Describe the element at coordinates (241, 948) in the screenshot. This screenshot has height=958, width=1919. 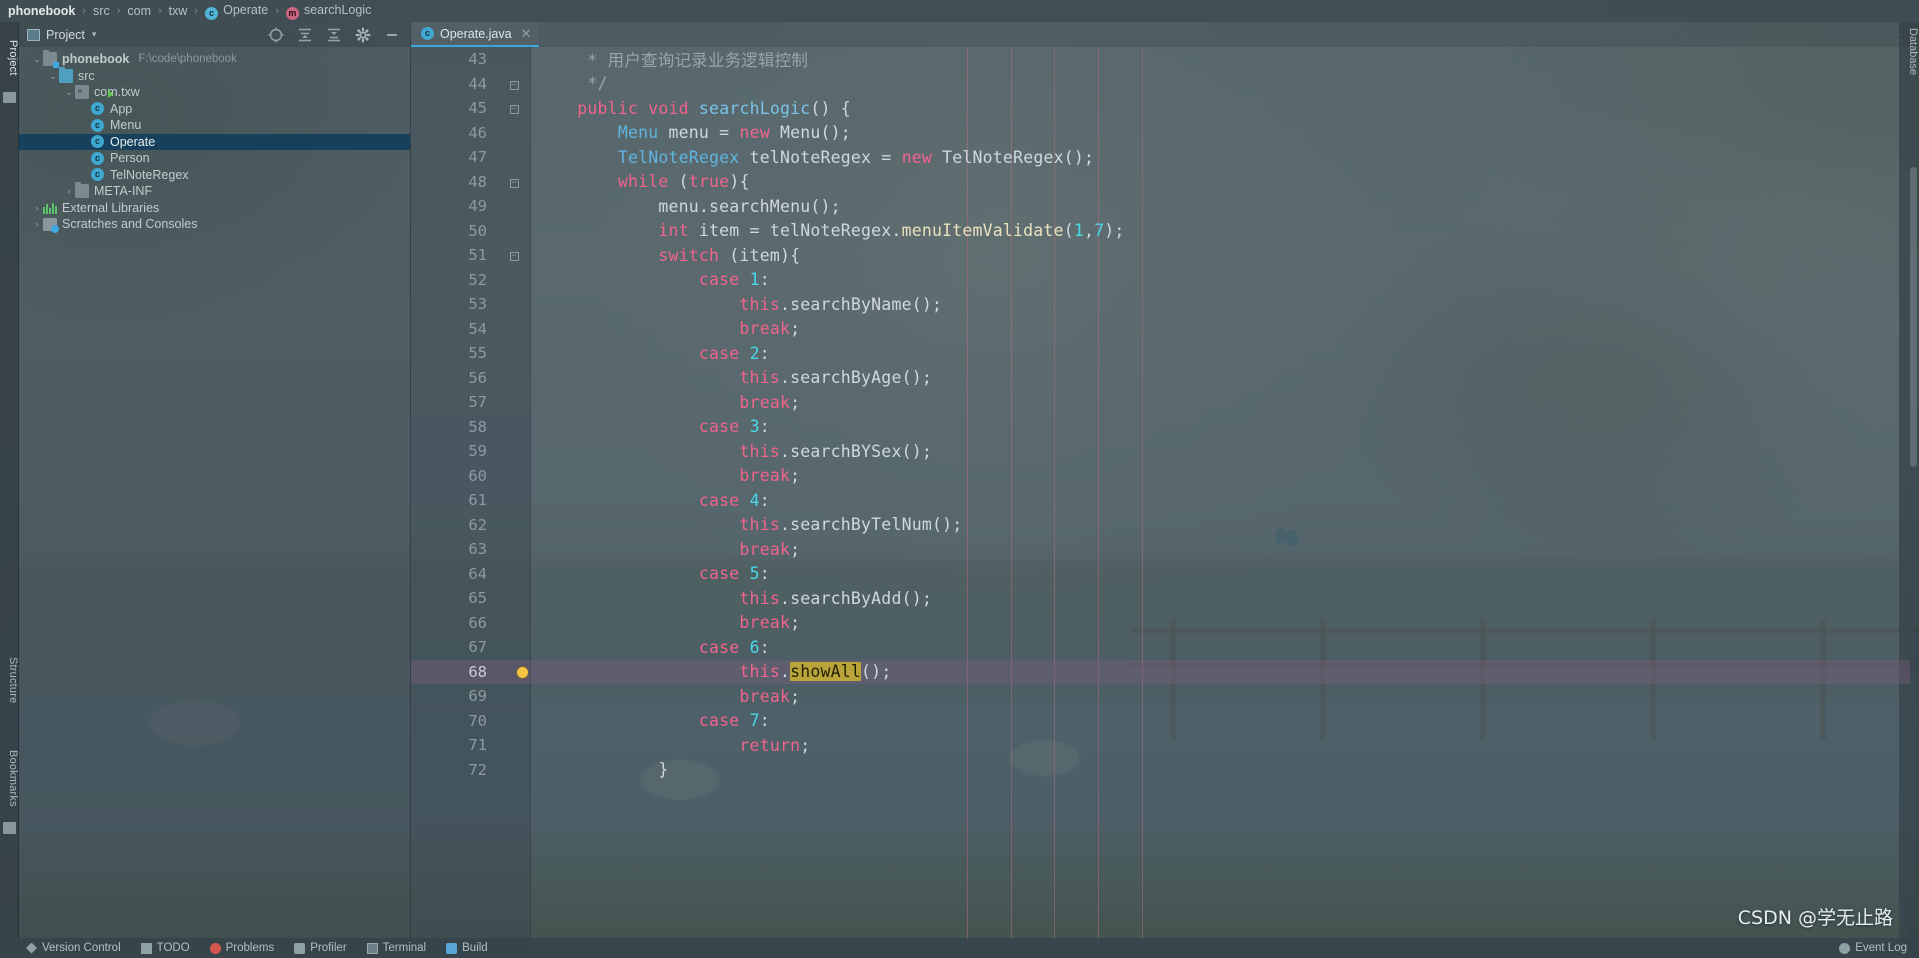
I see `status-item-problems: Problems` at that location.